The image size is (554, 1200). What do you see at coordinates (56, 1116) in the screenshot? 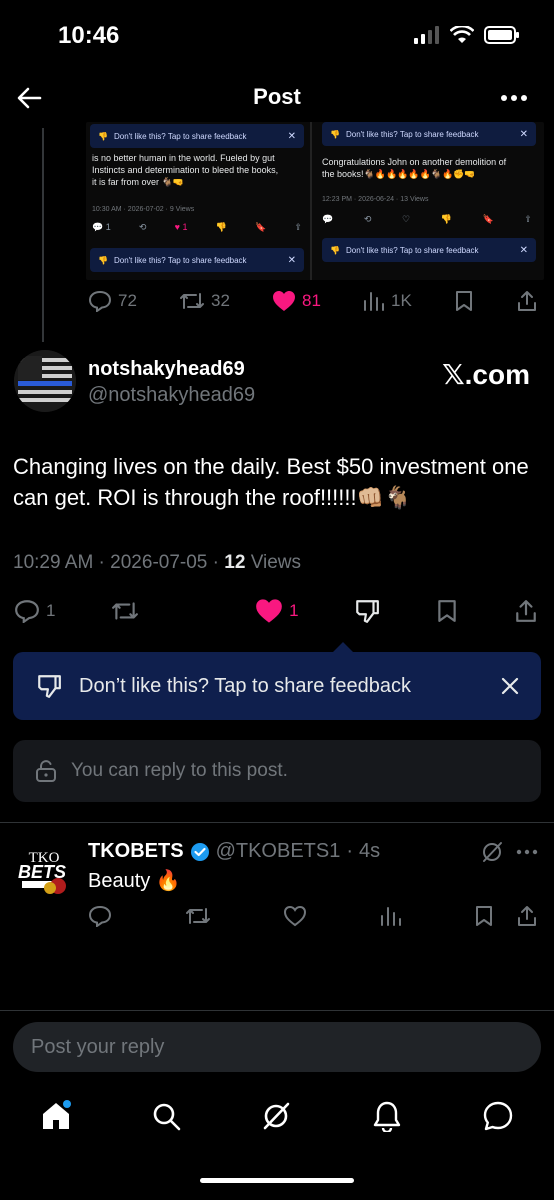
I see `home-icon` at bounding box center [56, 1116].